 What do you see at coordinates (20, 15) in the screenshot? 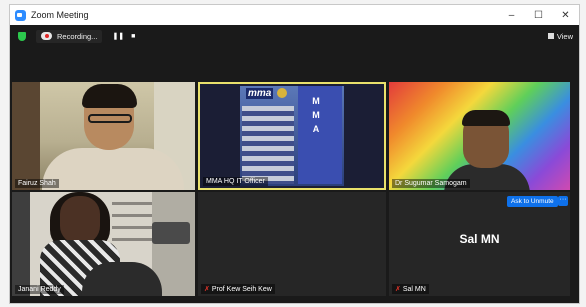
I see `zoom-app-icon` at bounding box center [20, 15].